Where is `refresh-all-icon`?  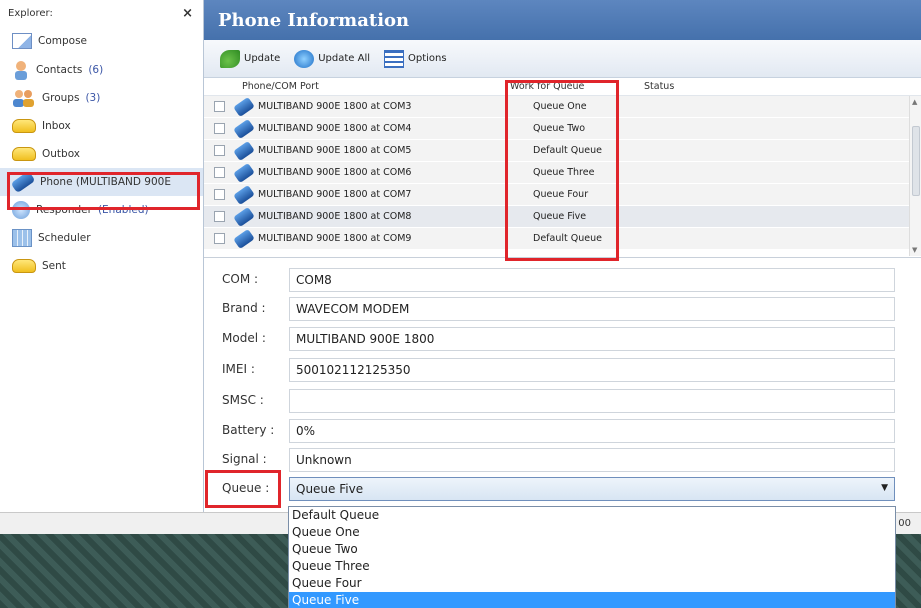 refresh-all-icon is located at coordinates (304, 58).